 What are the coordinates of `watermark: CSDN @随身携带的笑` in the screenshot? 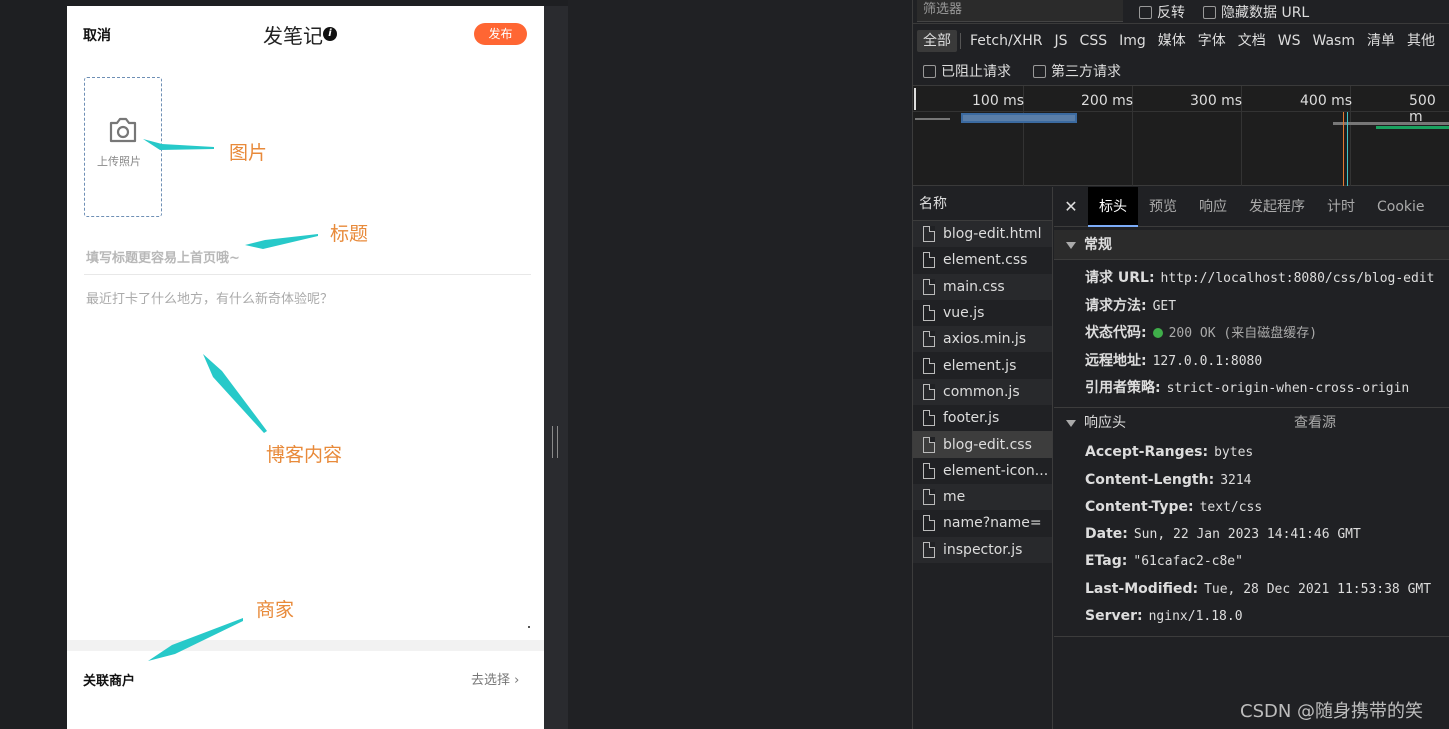 It's located at (1332, 711).